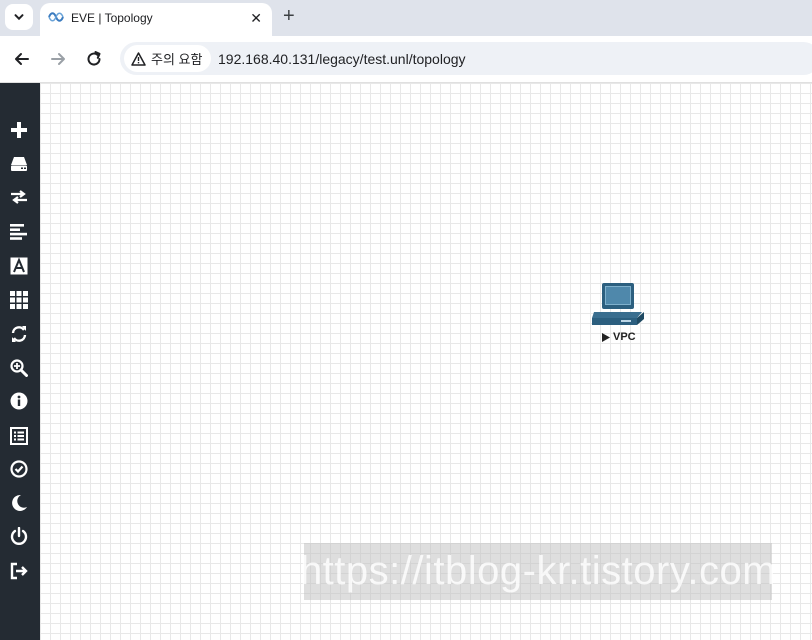 This screenshot has width=812, height=640. I want to click on check-circle-icon, so click(19, 469).